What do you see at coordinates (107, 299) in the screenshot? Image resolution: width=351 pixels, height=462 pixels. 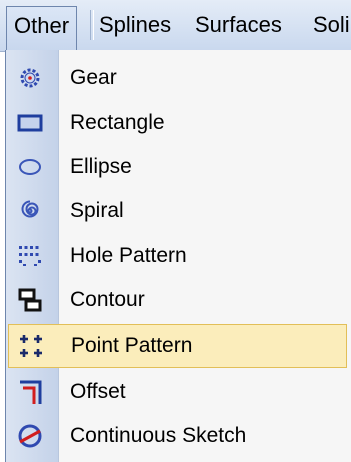 I see `menu-item-label: Contour` at bounding box center [107, 299].